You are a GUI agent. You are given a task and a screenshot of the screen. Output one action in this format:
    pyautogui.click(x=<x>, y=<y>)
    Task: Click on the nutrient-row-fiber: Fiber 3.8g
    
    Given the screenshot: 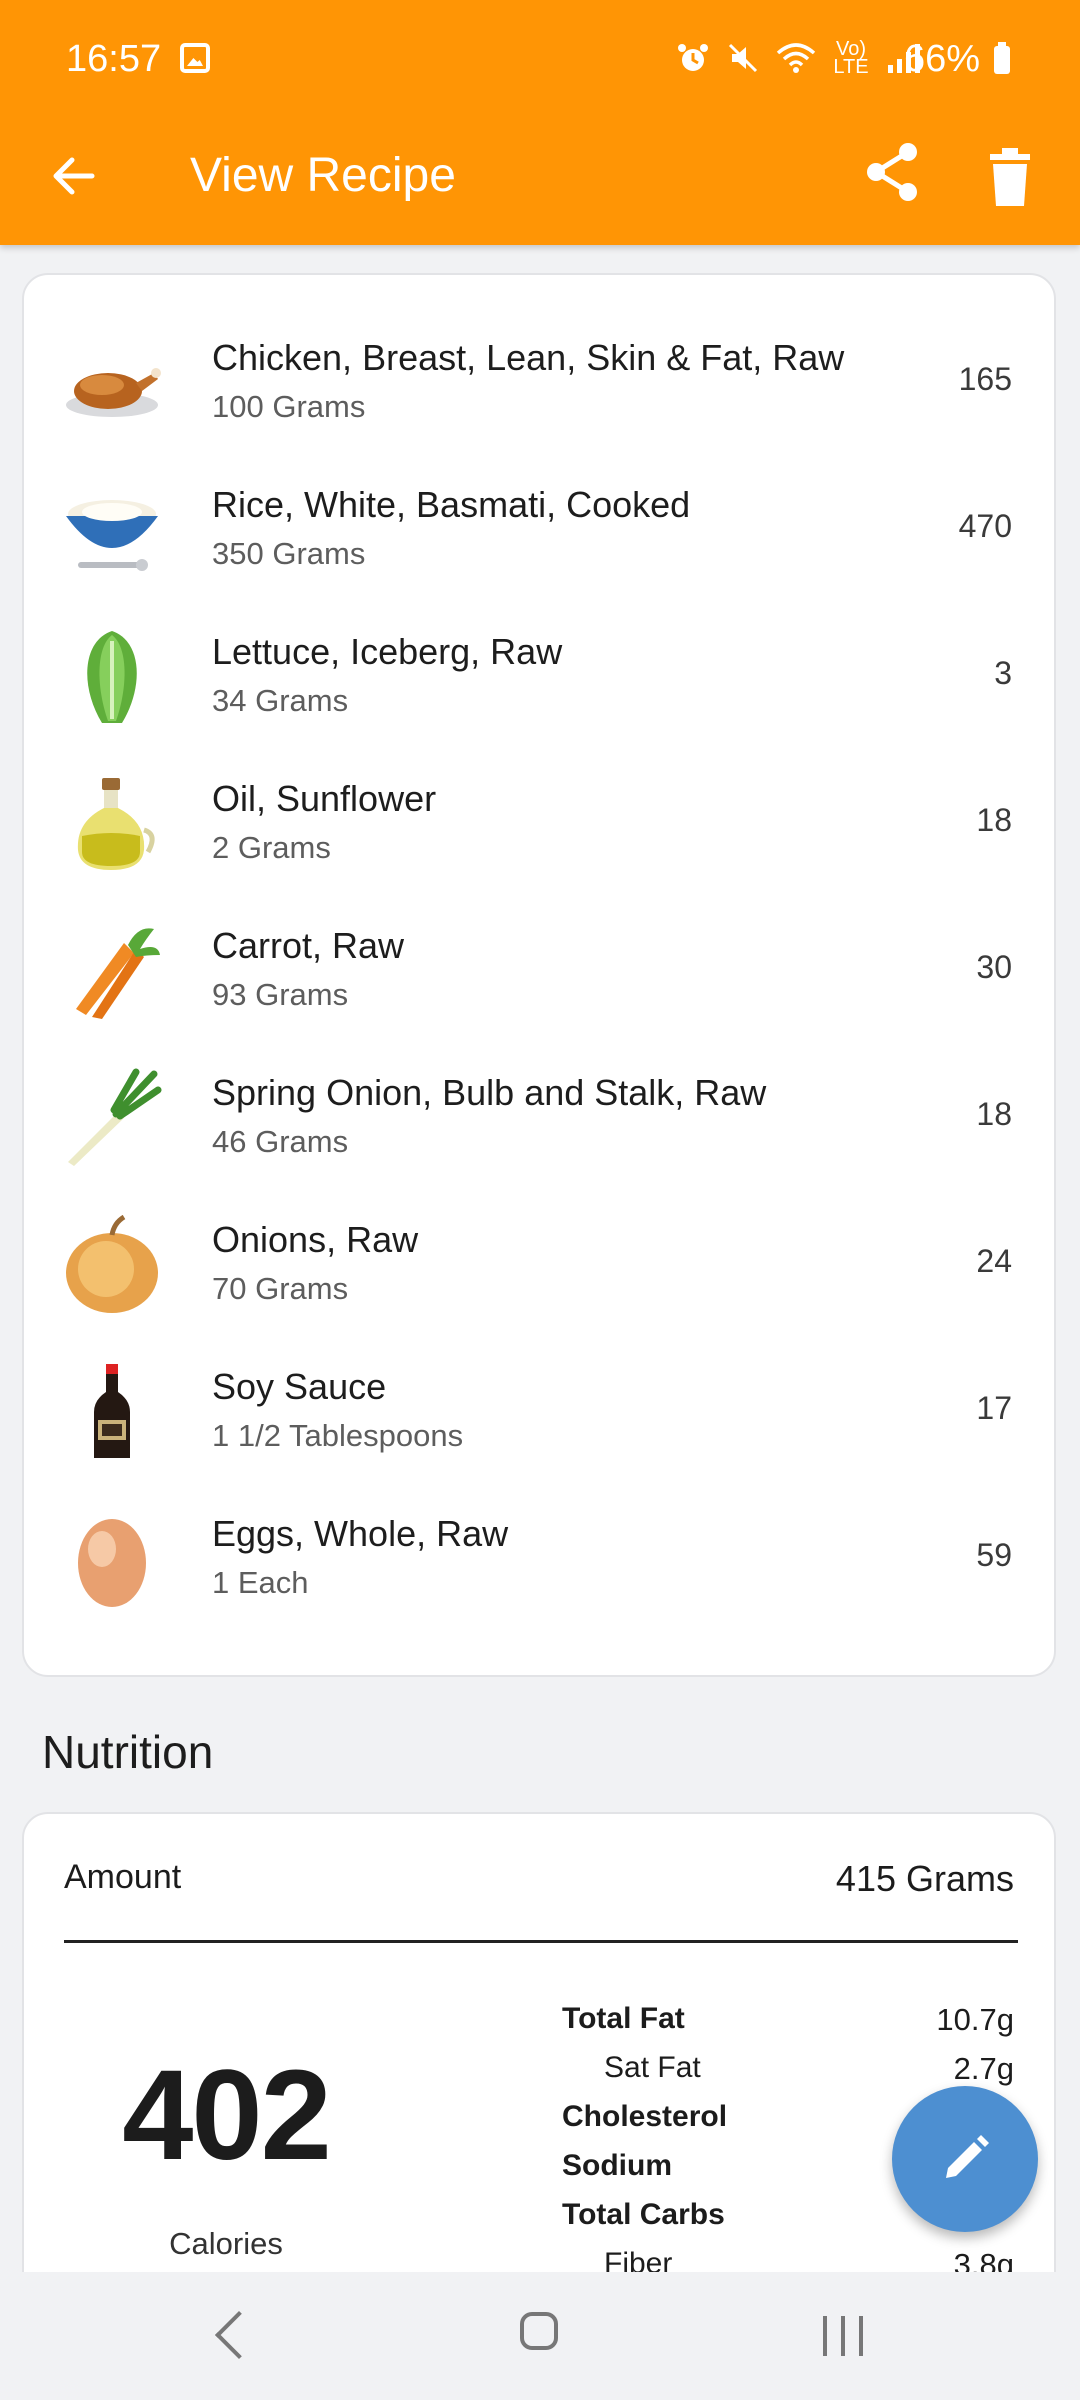 What is the action you would take?
    pyautogui.click(x=539, y=2259)
    